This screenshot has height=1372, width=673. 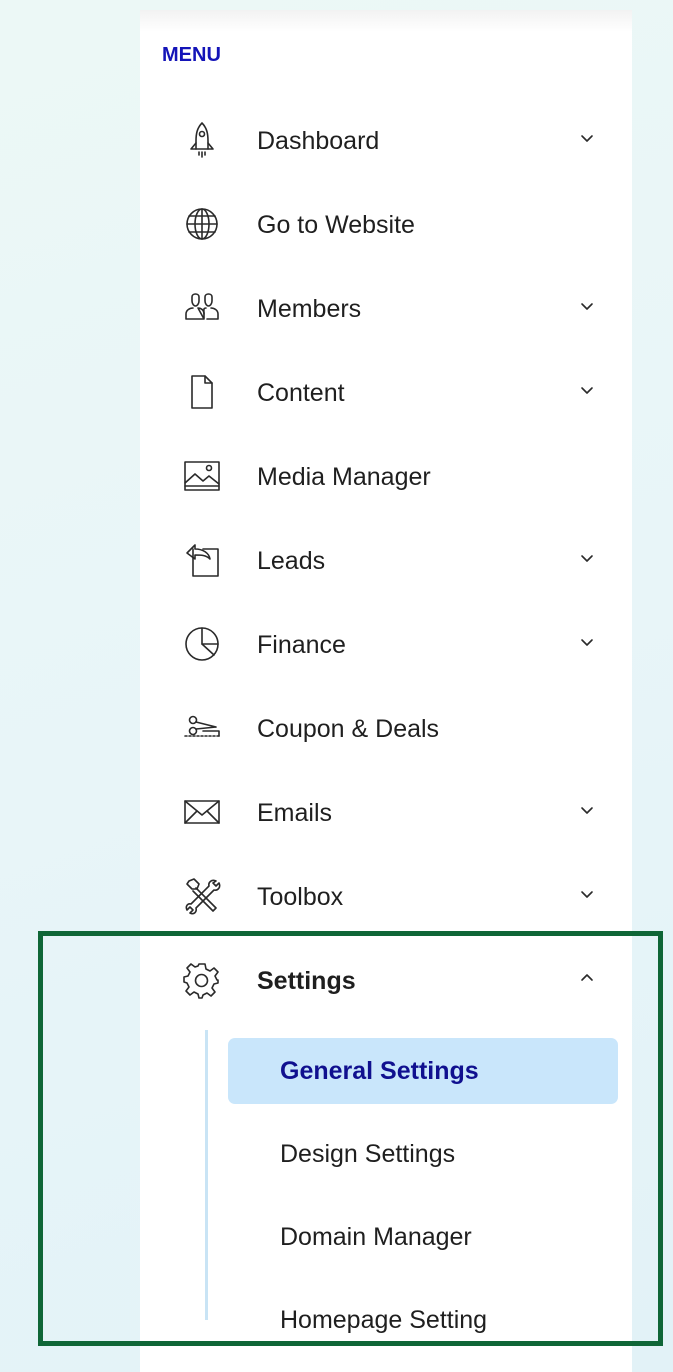 What do you see at coordinates (202, 980) in the screenshot?
I see `gear-icon` at bounding box center [202, 980].